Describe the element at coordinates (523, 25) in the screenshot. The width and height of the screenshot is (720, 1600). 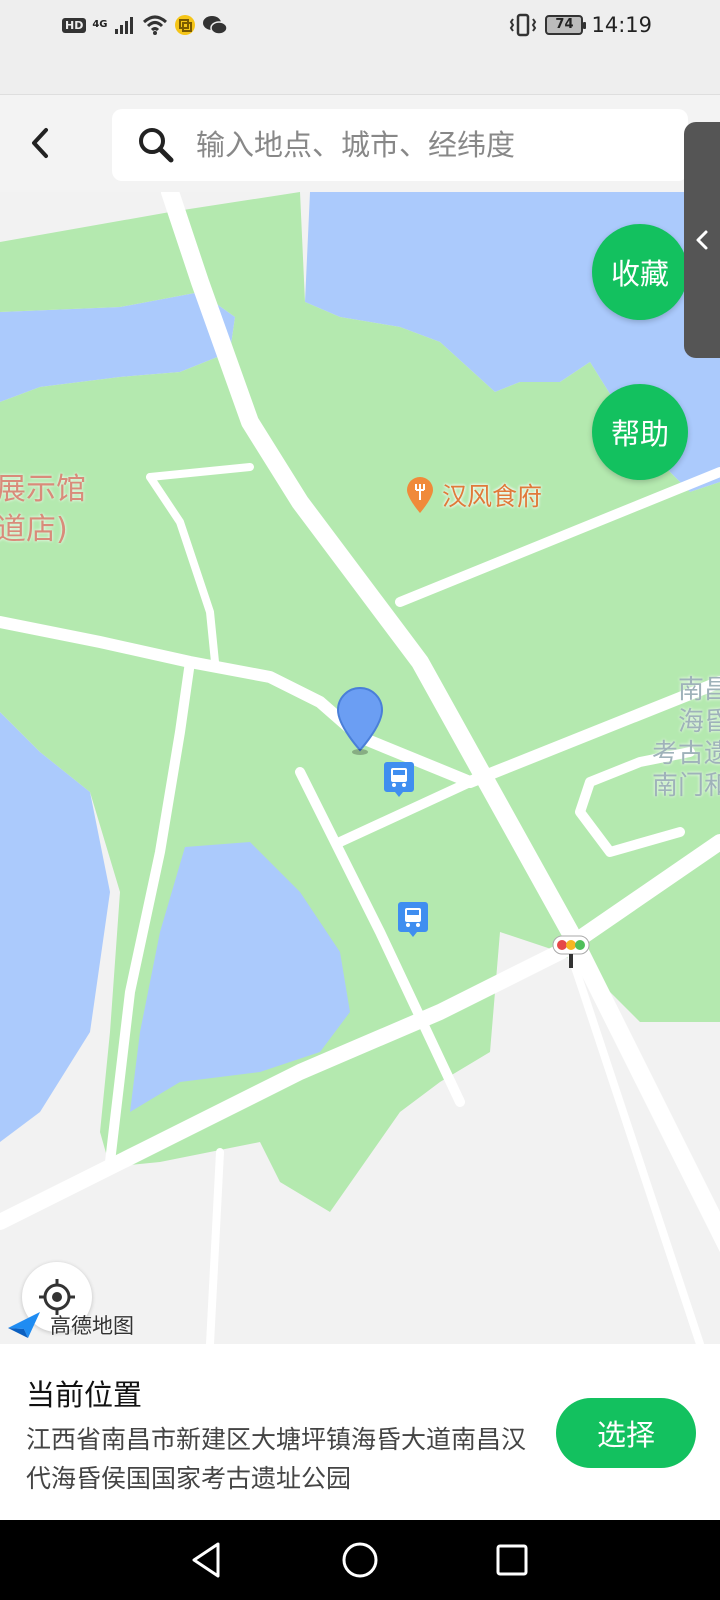
I see `vibrate-icon` at that location.